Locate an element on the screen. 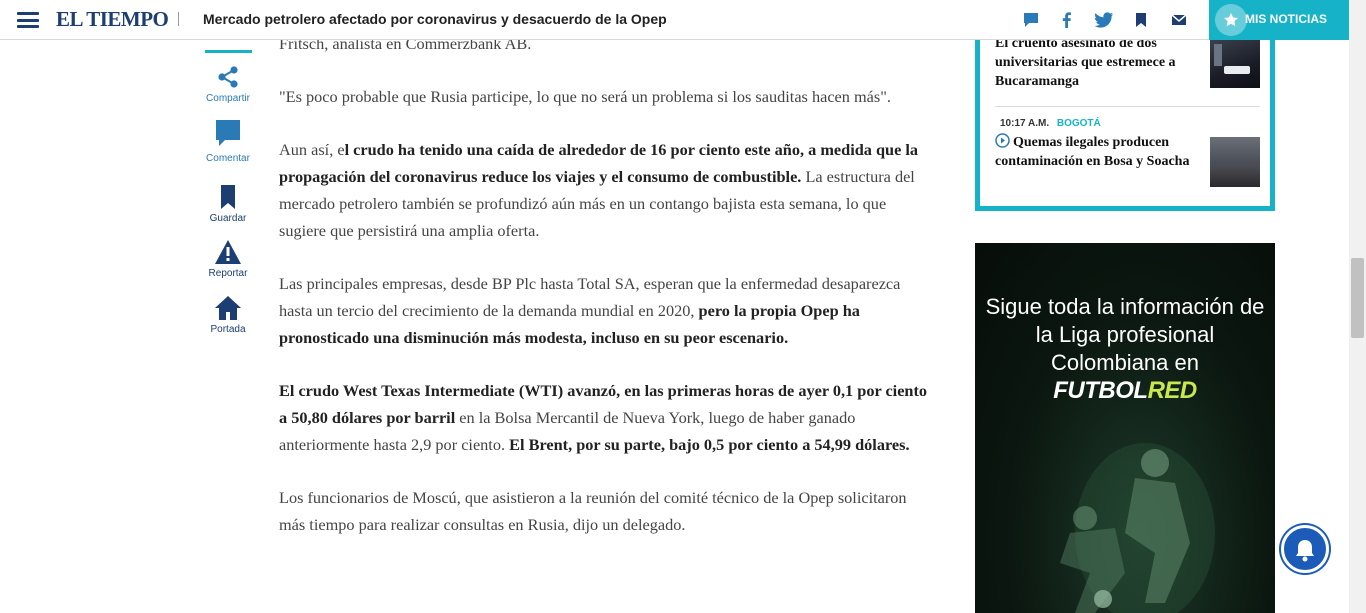 The height and width of the screenshot is (613, 1366). share-button: Compartir is located at coordinates (228, 84).